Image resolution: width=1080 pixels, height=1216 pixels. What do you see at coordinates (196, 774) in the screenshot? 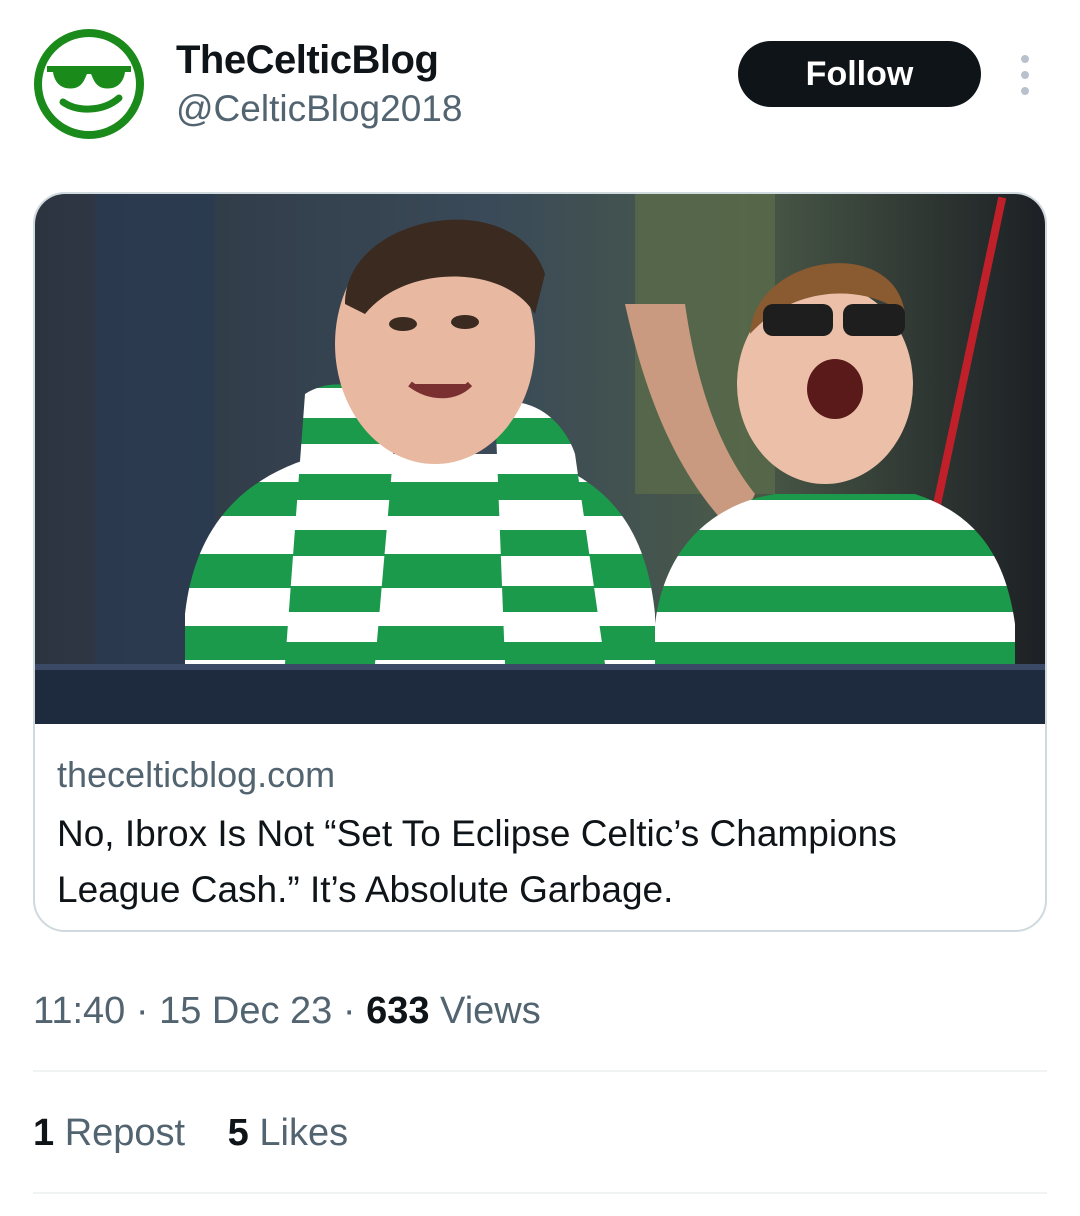
I see `card-domain: thecelticblog.com` at bounding box center [196, 774].